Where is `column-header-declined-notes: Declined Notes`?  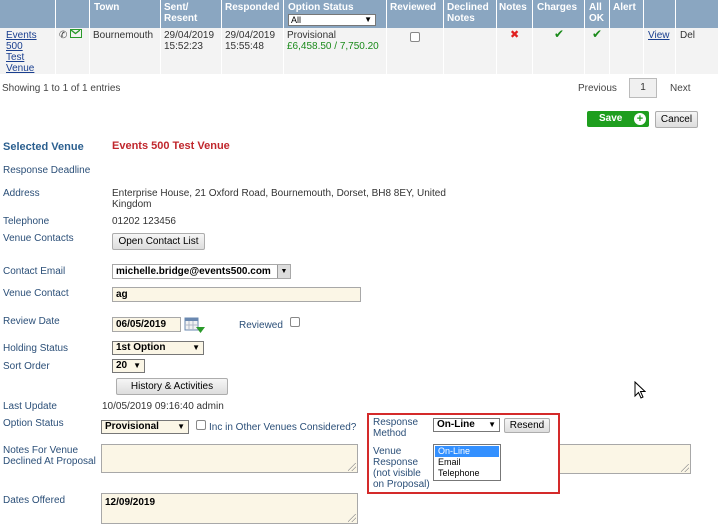 column-header-declined-notes: Declined Notes is located at coordinates (468, 13).